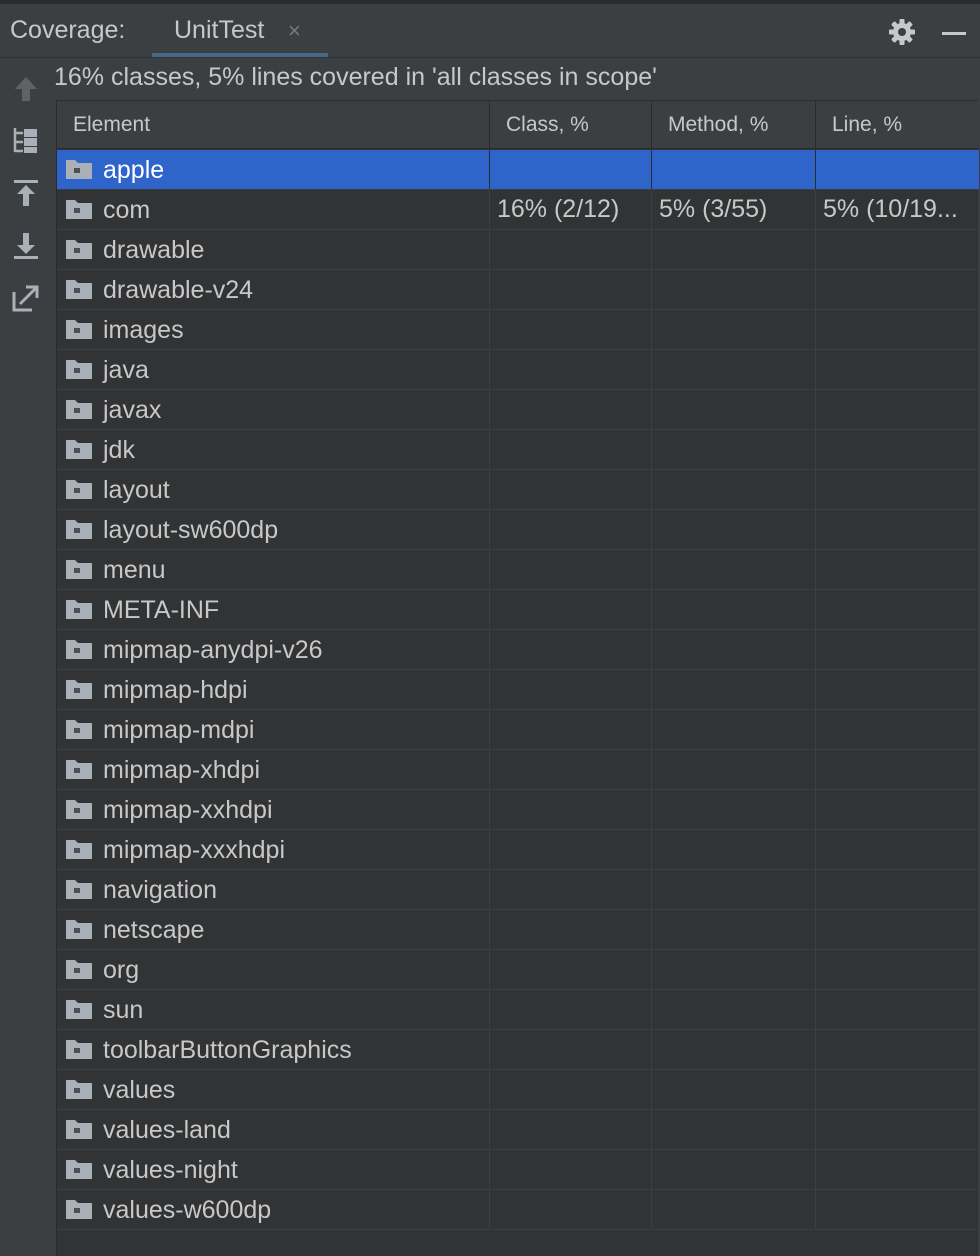  Describe the element at coordinates (273, 969) in the screenshot. I see `element-cell: org` at that location.